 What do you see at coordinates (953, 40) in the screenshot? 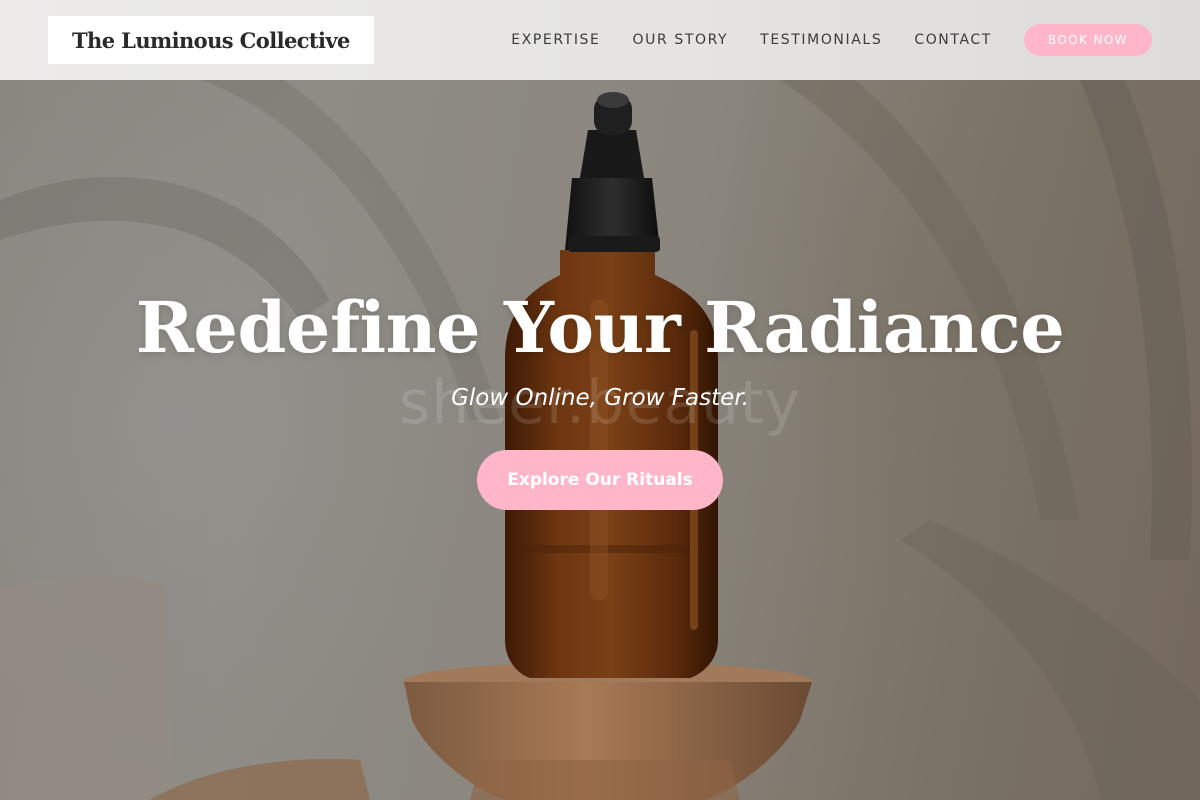
I see `nav-item-contact: CONTACT` at bounding box center [953, 40].